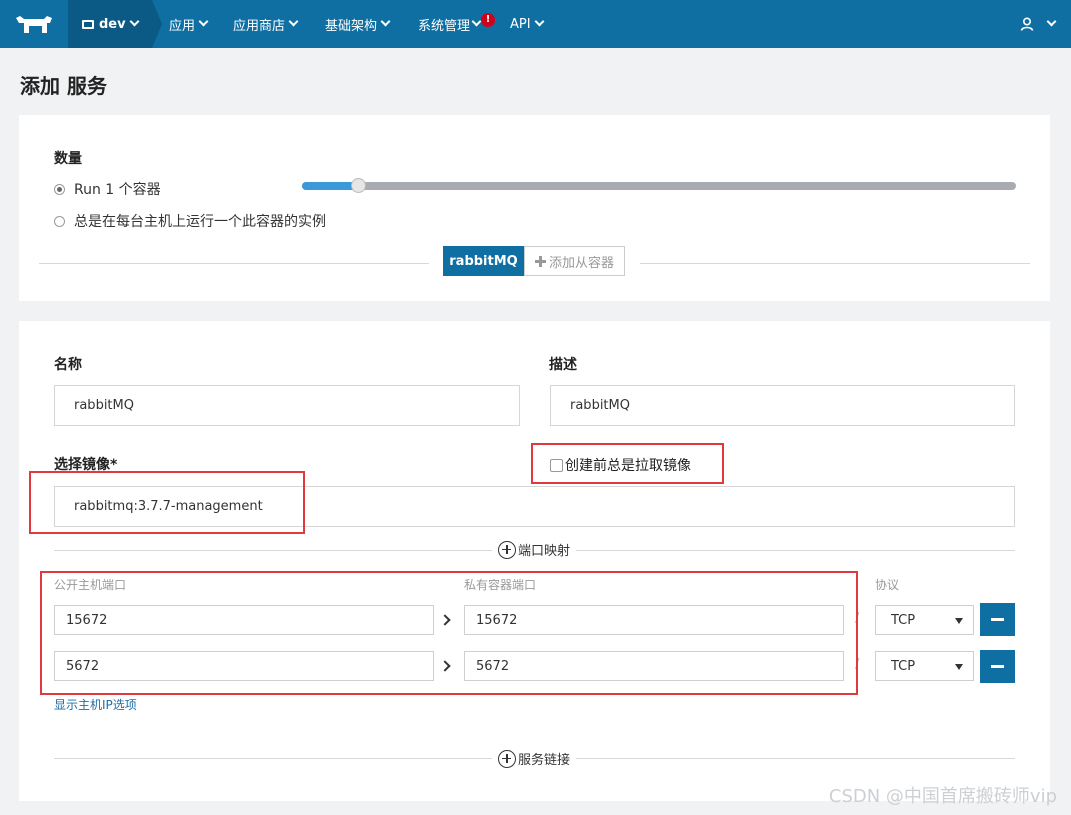 The width and height of the screenshot is (1071, 815). Describe the element at coordinates (112, 24) in the screenshot. I see `environment-label: dev` at that location.